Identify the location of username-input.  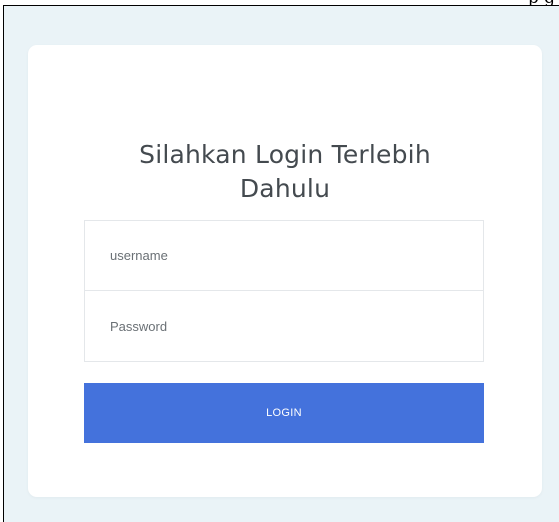
(284, 256).